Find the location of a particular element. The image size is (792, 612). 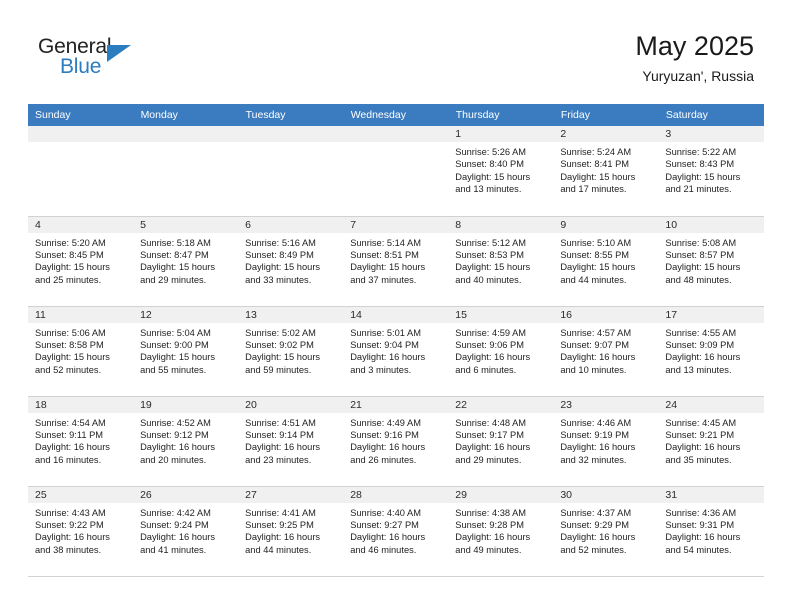

weekday-header-tuesday: Tuesday is located at coordinates (291, 115).